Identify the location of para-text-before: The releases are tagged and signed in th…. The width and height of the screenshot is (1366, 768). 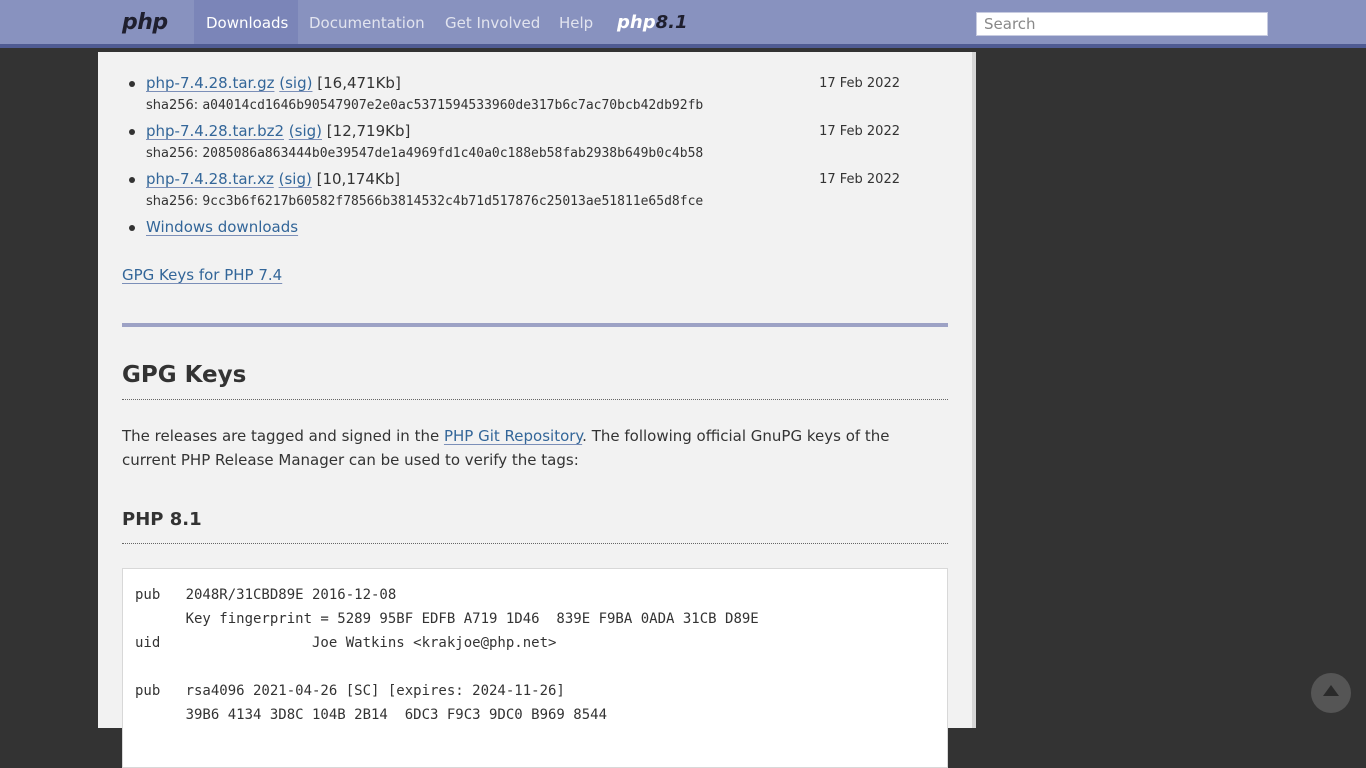
(283, 436).